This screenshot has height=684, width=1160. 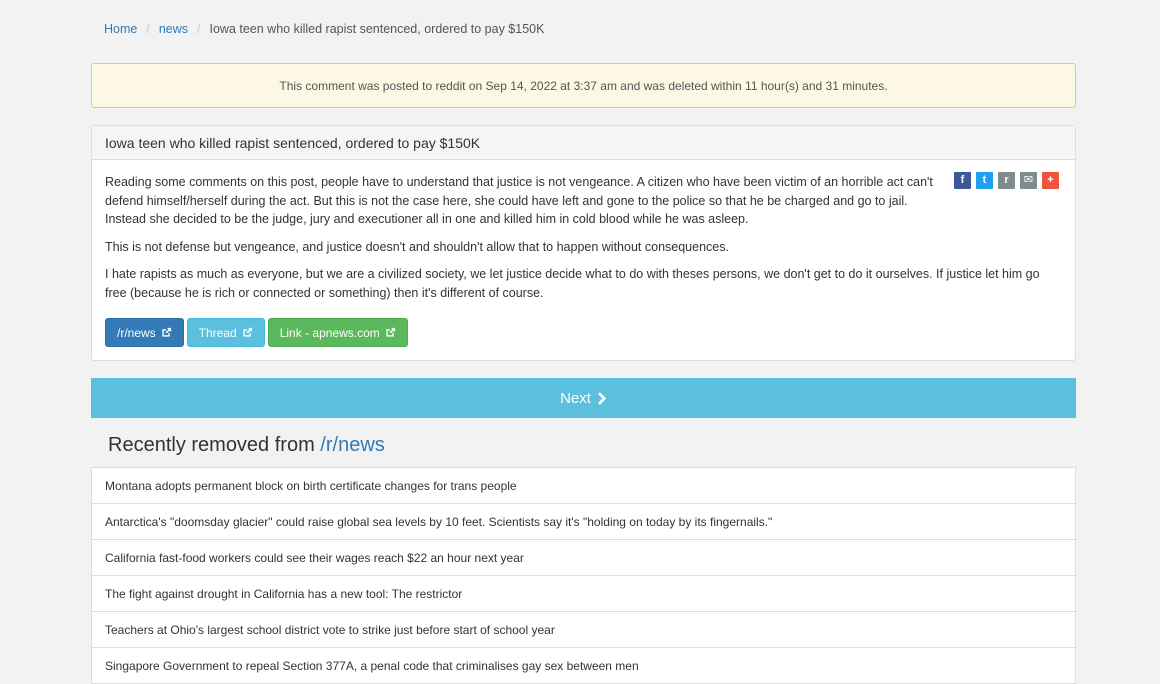 What do you see at coordinates (602, 398) in the screenshot?
I see `chevron-right-icon` at bounding box center [602, 398].